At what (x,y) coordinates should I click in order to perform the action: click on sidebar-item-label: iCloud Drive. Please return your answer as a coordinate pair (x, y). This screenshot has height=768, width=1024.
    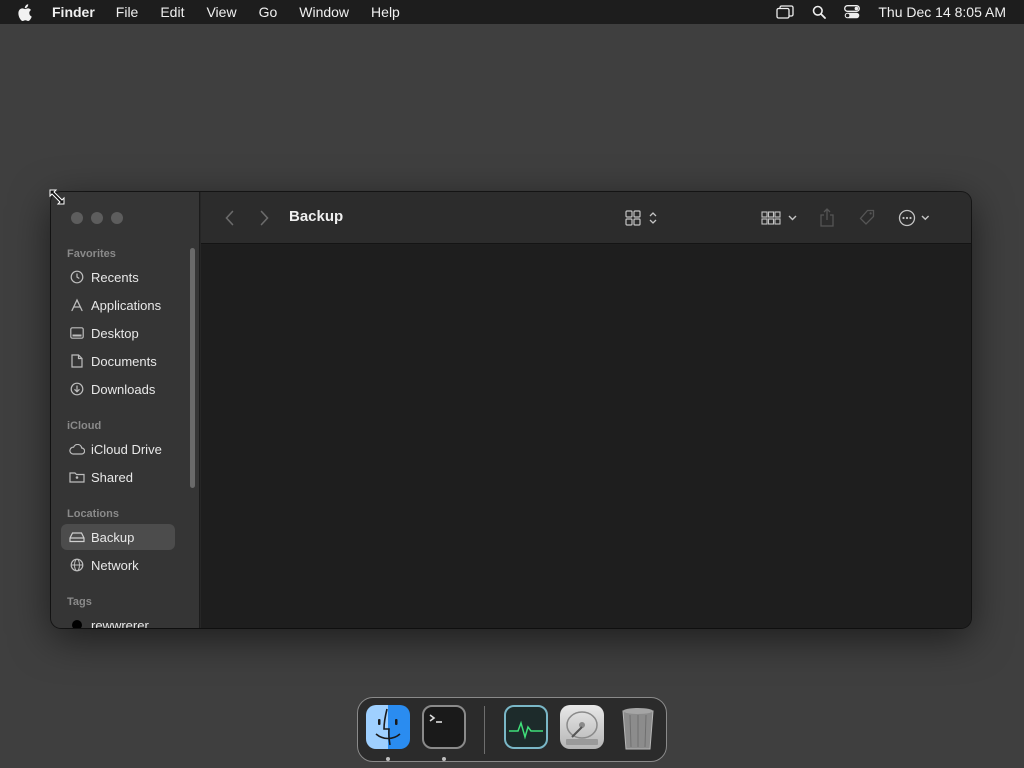
    Looking at the image, I should click on (126, 449).